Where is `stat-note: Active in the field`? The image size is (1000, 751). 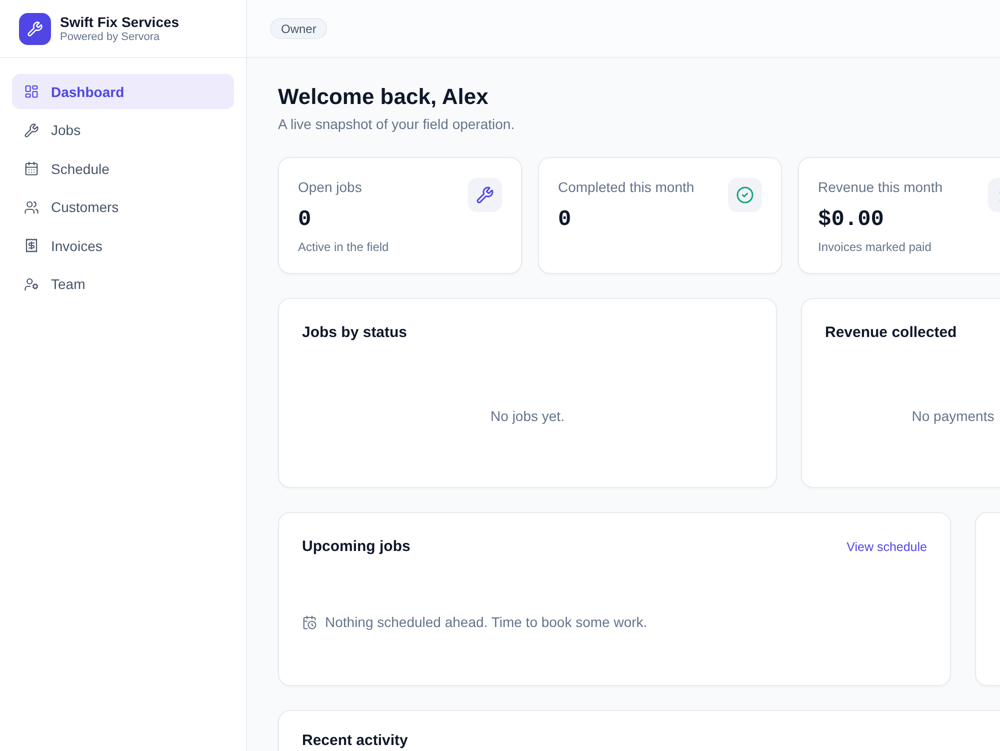
stat-note: Active in the field is located at coordinates (343, 247).